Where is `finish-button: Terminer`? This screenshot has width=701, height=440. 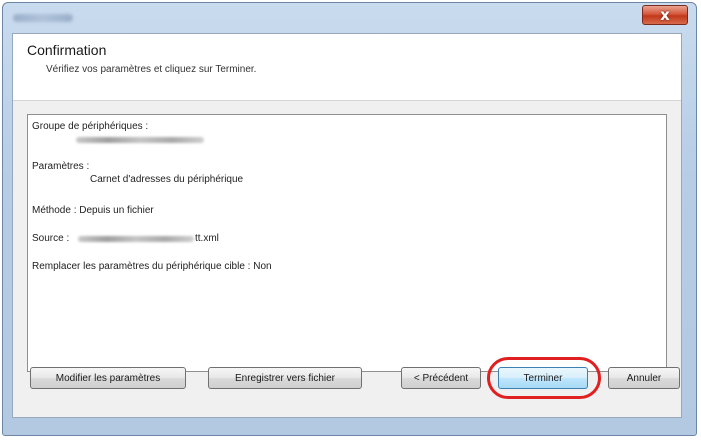 finish-button: Terminer is located at coordinates (543, 378).